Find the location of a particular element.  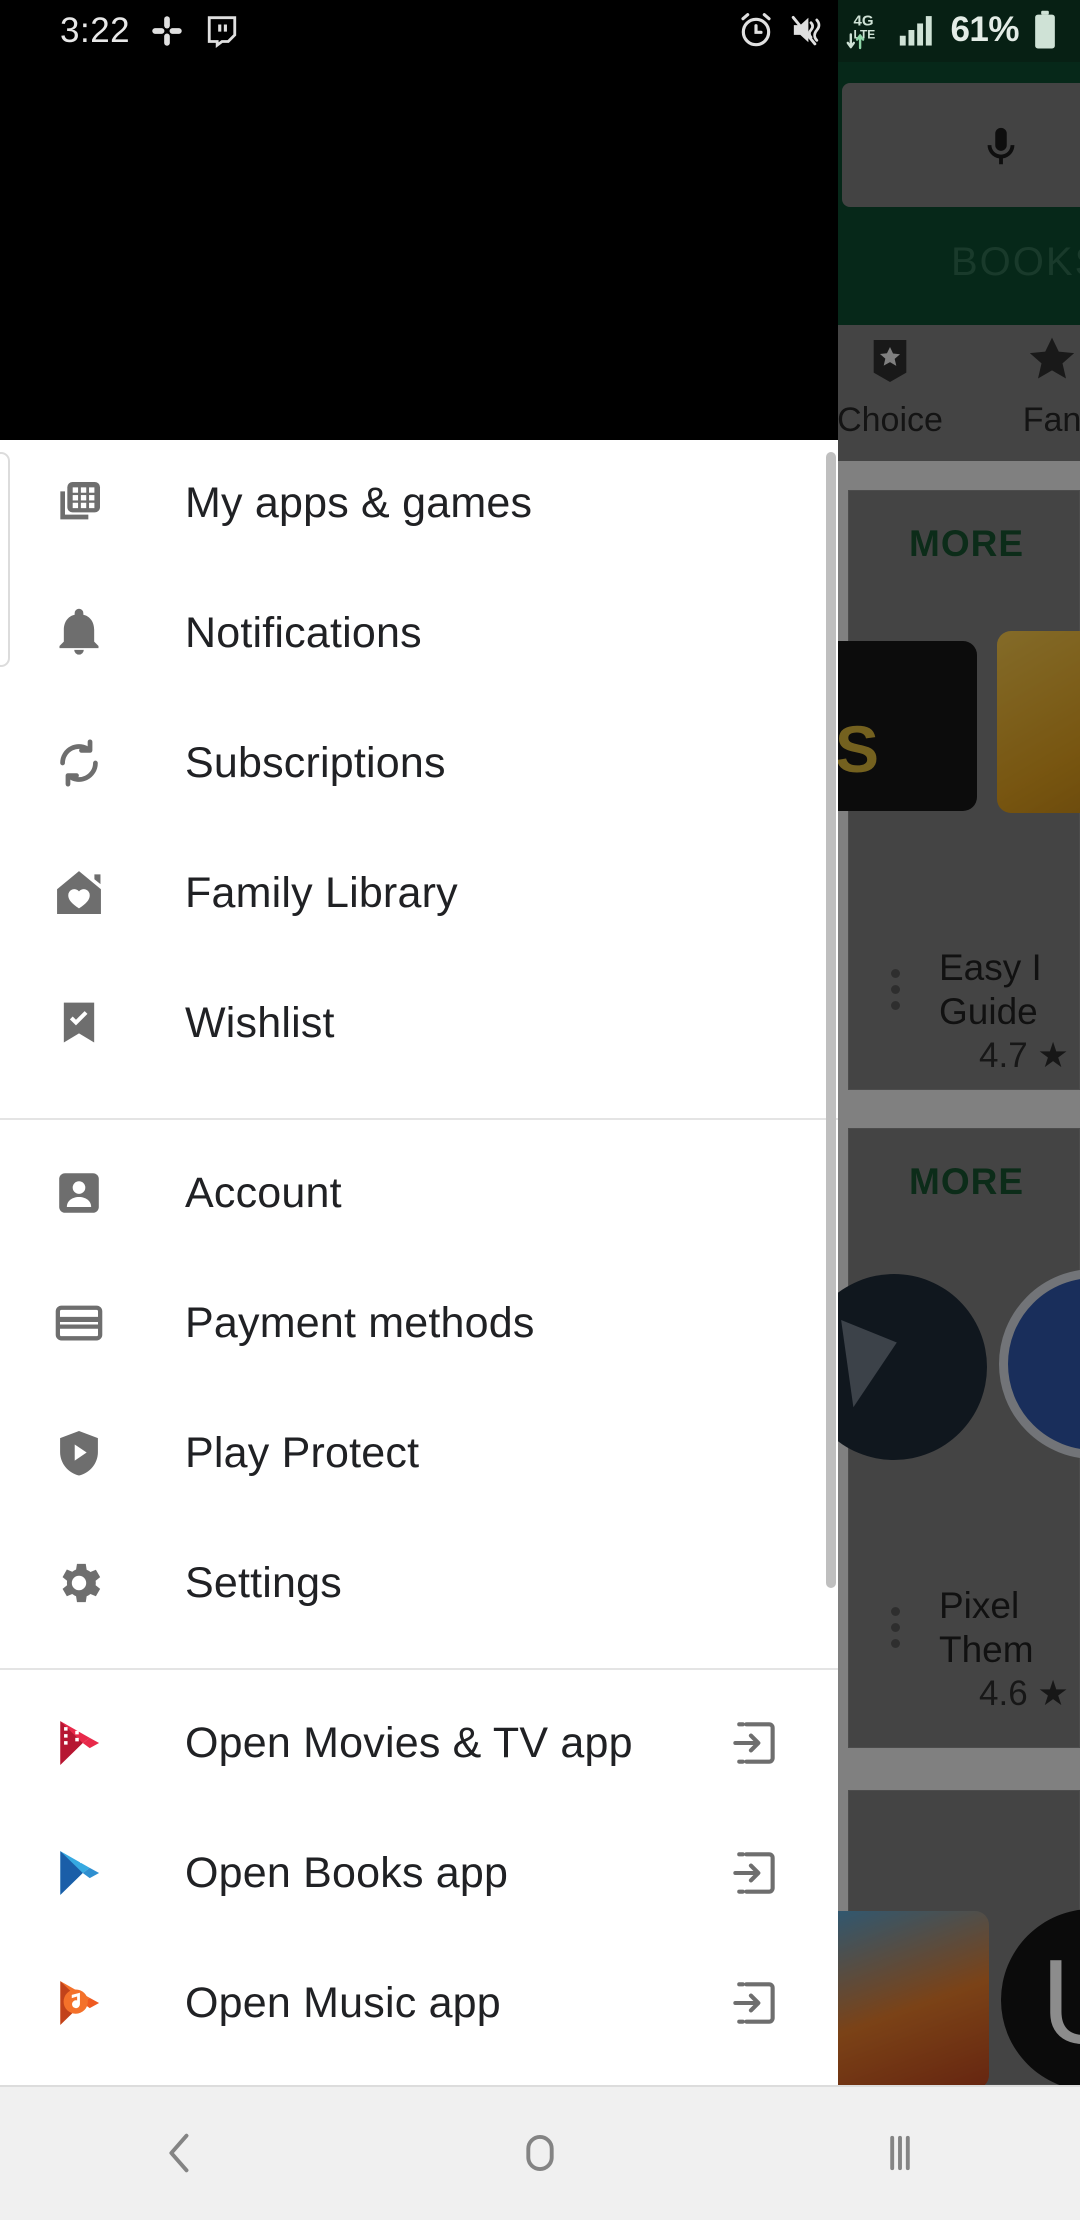

drawer-item-notifications: Notifications is located at coordinates (419, 633).